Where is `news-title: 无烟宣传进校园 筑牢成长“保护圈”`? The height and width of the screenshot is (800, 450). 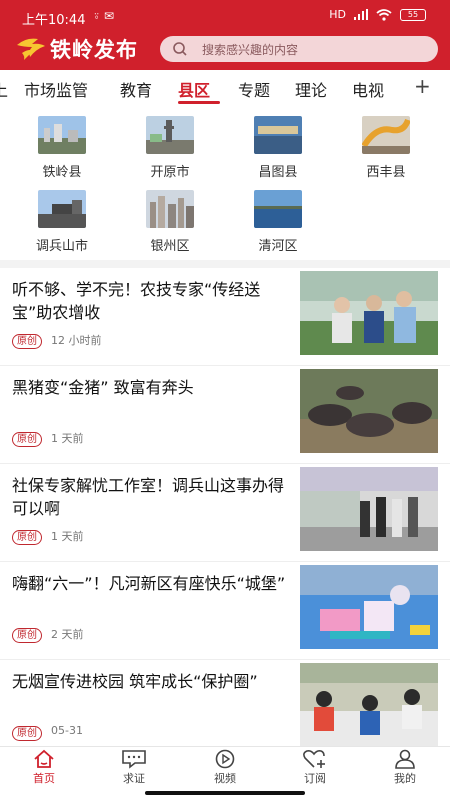
news-title: 无烟宣传进校园 筑牢成长“保护圈” is located at coordinates (135, 681).